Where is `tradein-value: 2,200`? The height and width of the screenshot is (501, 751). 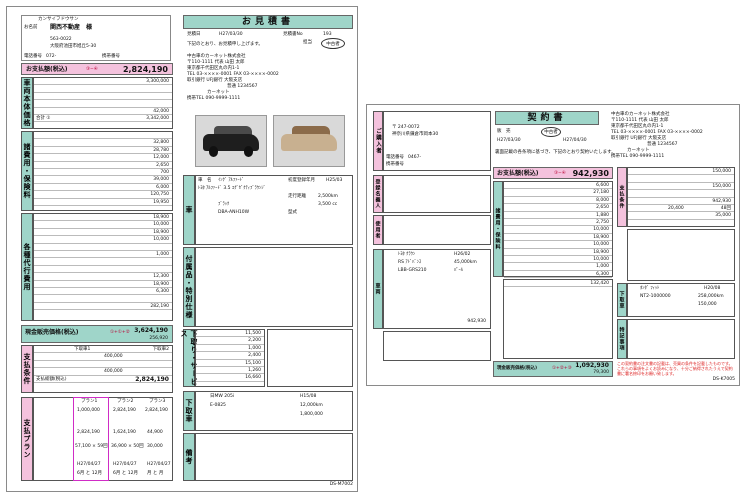 tradein-value: 2,200 is located at coordinates (254, 341).